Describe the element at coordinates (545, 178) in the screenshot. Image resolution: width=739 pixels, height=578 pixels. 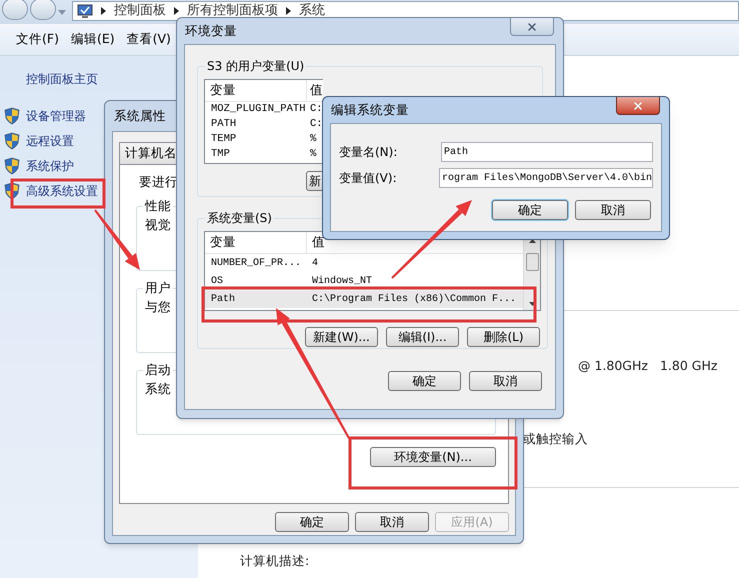
I see `input-field: rogram Files\MongoDB\Server\4.0\bin` at that location.